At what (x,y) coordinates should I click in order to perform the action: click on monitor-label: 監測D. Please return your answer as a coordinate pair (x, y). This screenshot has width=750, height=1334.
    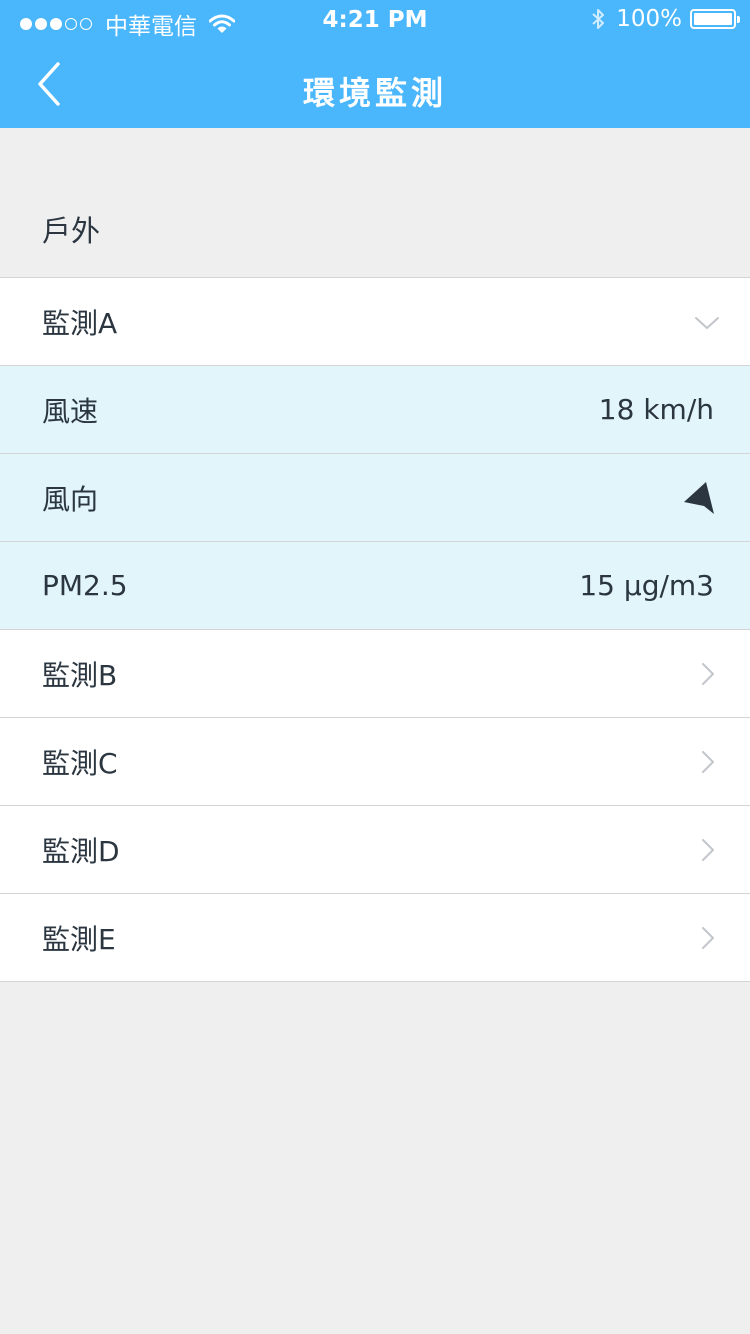
    Looking at the image, I should click on (81, 851).